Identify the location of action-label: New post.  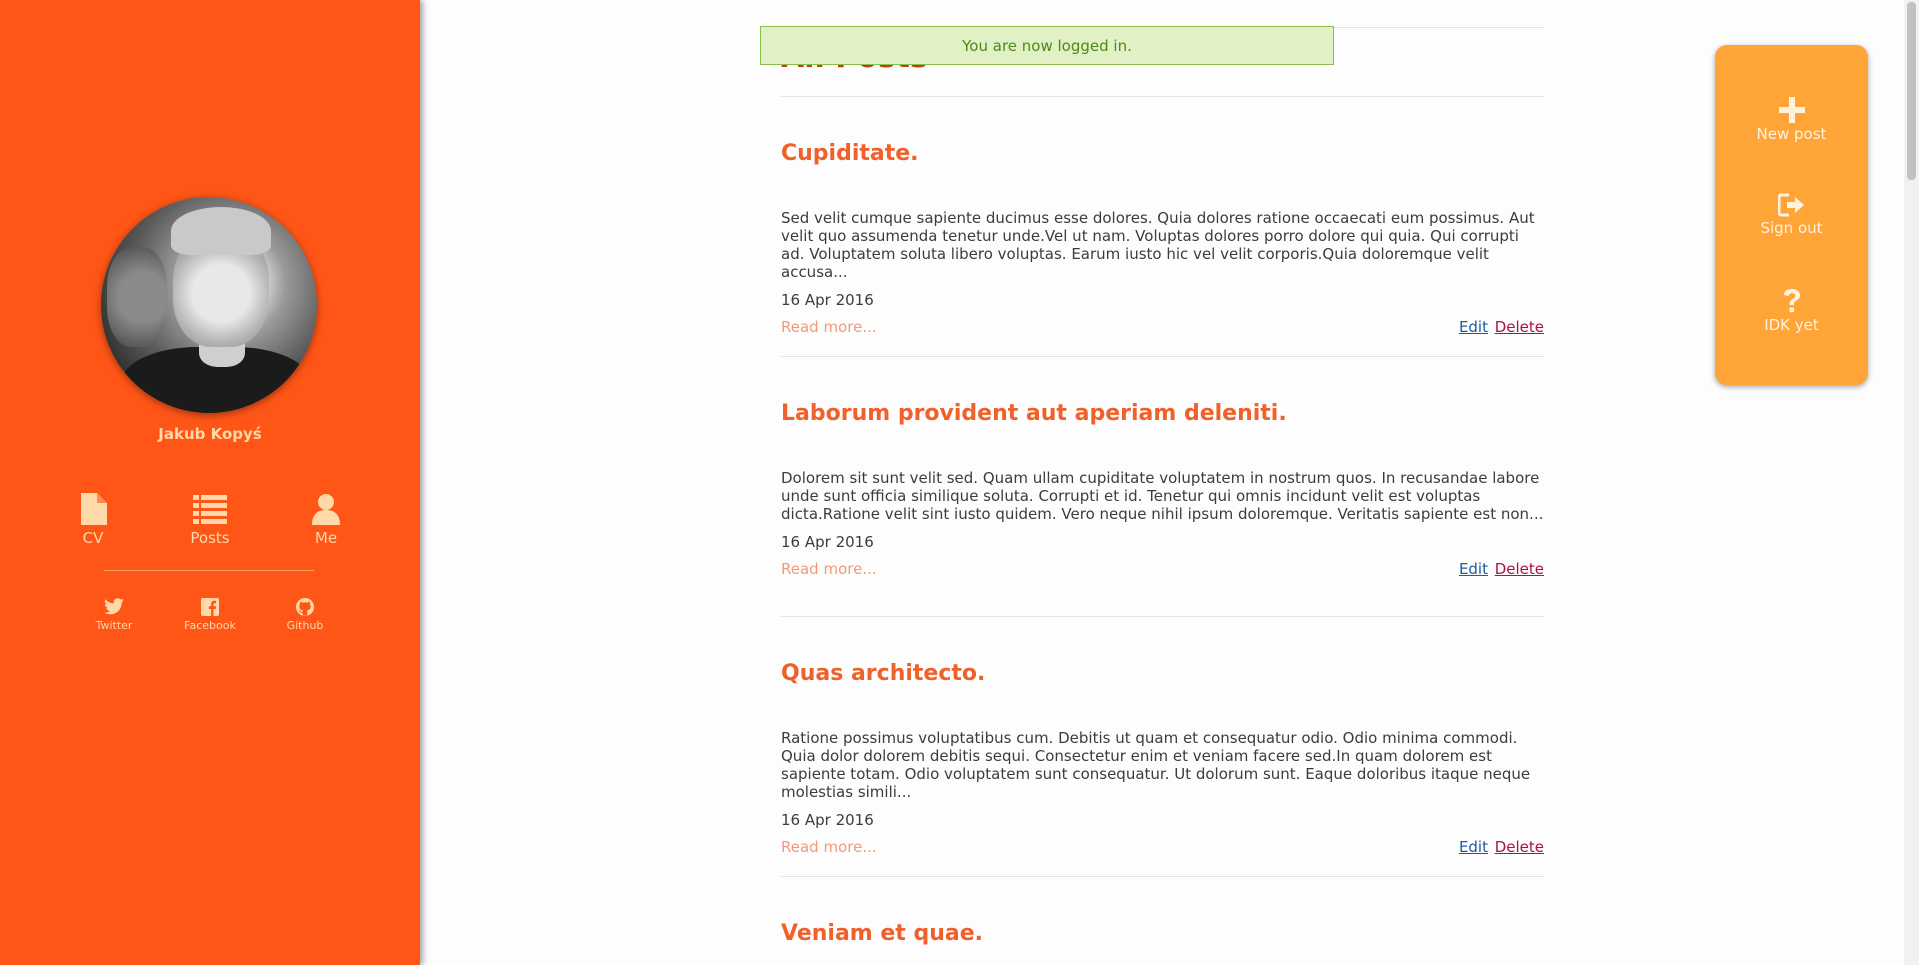
(1791, 134).